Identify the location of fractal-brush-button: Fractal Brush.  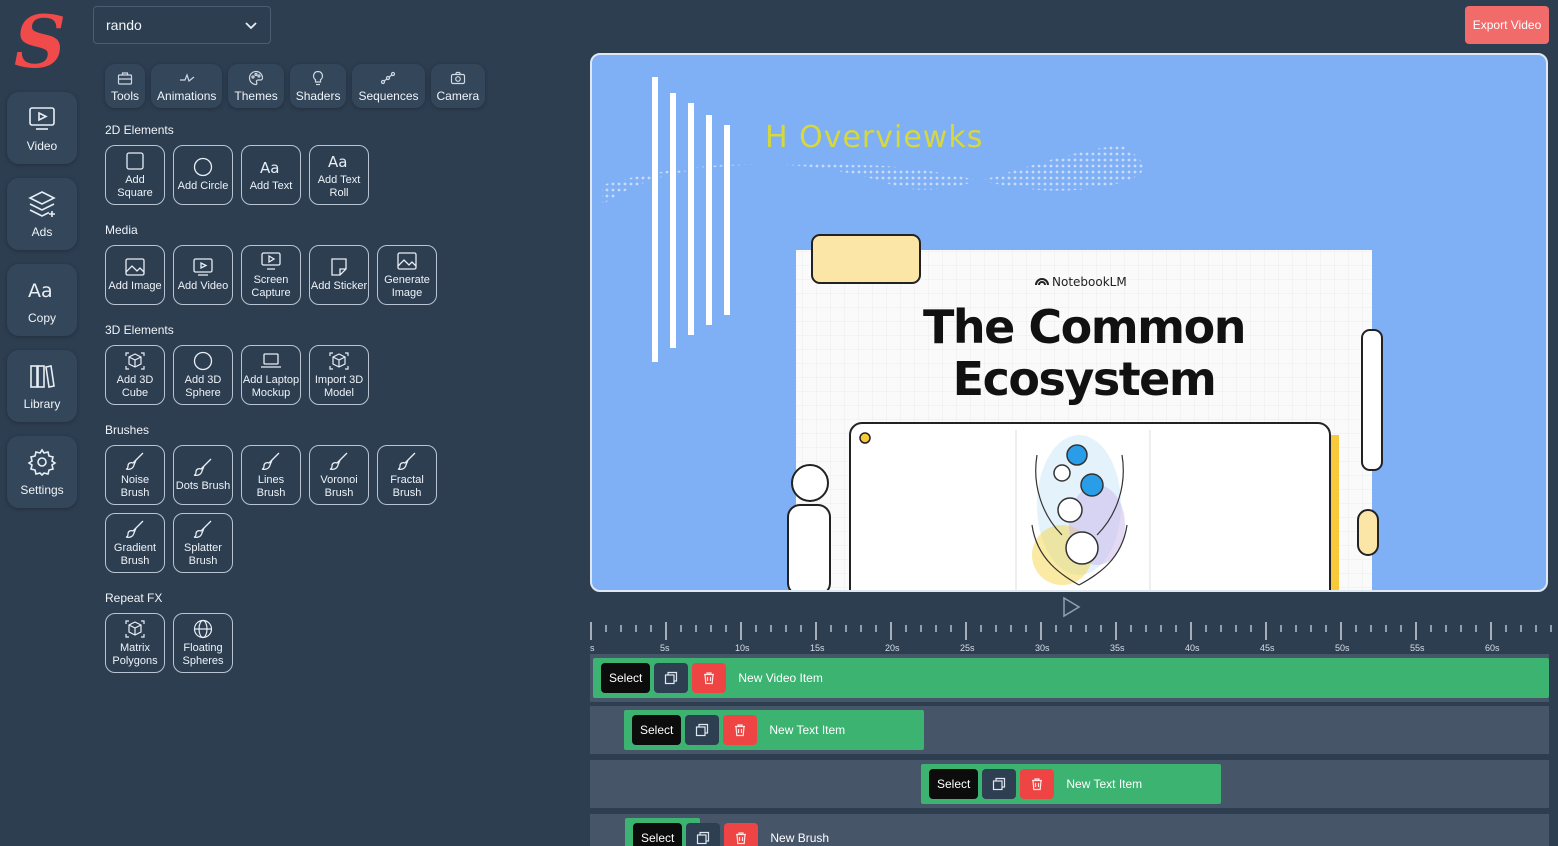
(407, 475).